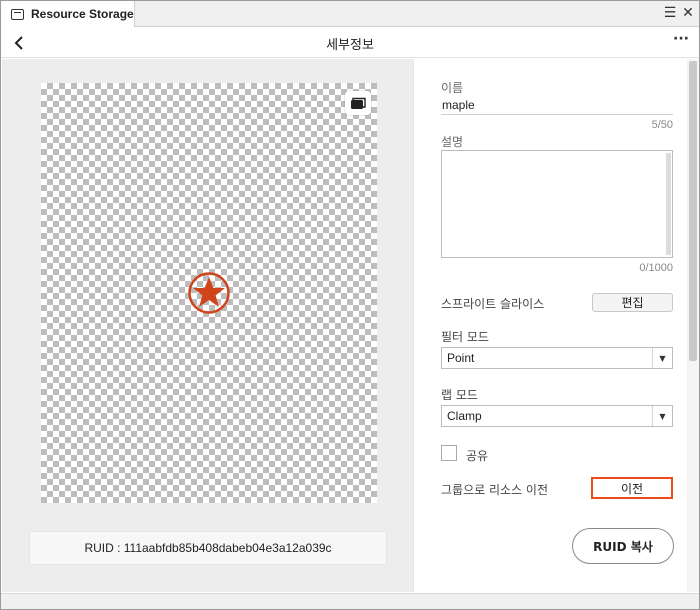  I want to click on share-checkbox, so click(449, 453).